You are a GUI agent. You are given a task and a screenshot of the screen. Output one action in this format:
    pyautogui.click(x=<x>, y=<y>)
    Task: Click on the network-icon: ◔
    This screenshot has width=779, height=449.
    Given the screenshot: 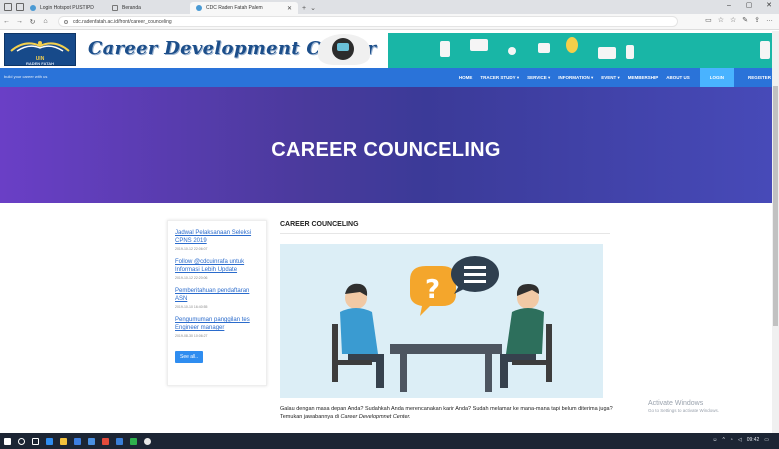 What is the action you would take?
    pyautogui.click(x=731, y=440)
    